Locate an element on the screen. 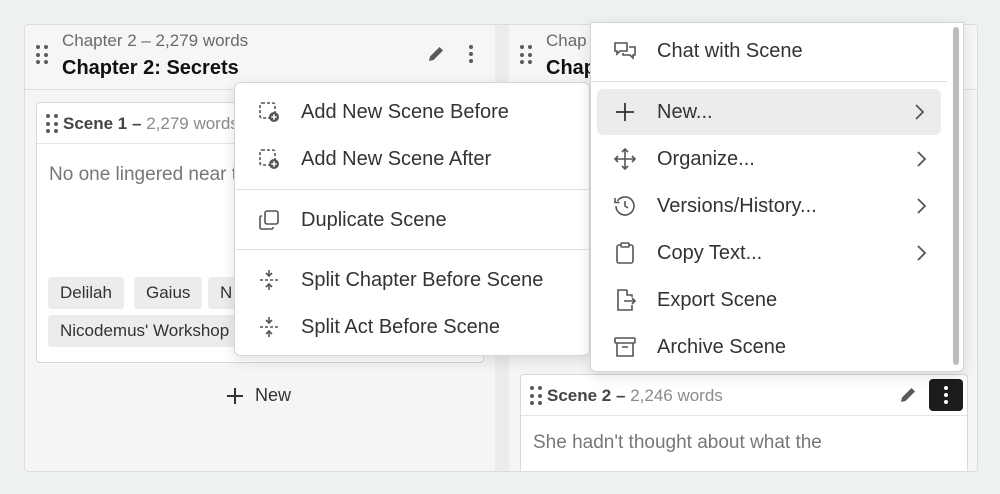  menu-item-export-scene: Export Scene is located at coordinates (777, 300).